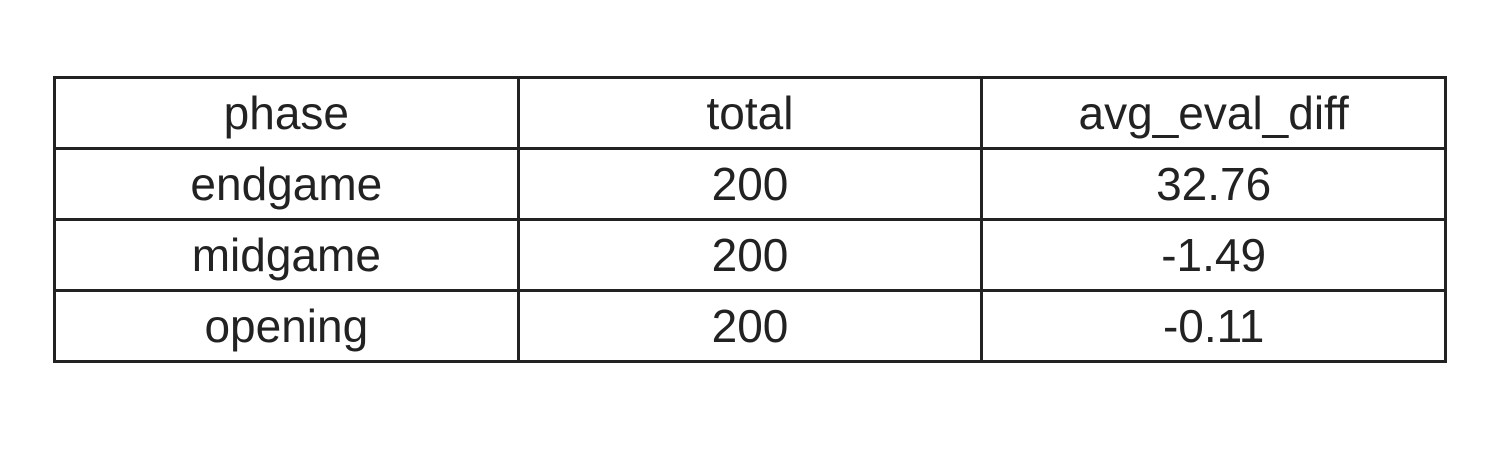  What do you see at coordinates (286, 255) in the screenshot?
I see `table-cell-phase: midgame` at bounding box center [286, 255].